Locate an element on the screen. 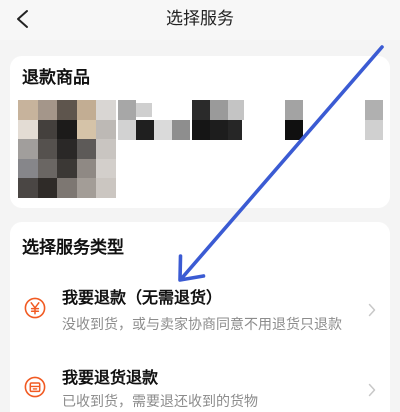 This screenshot has height=412, width=400. option-description: 已收到货，需要退还收到的货物 is located at coordinates (160, 402).